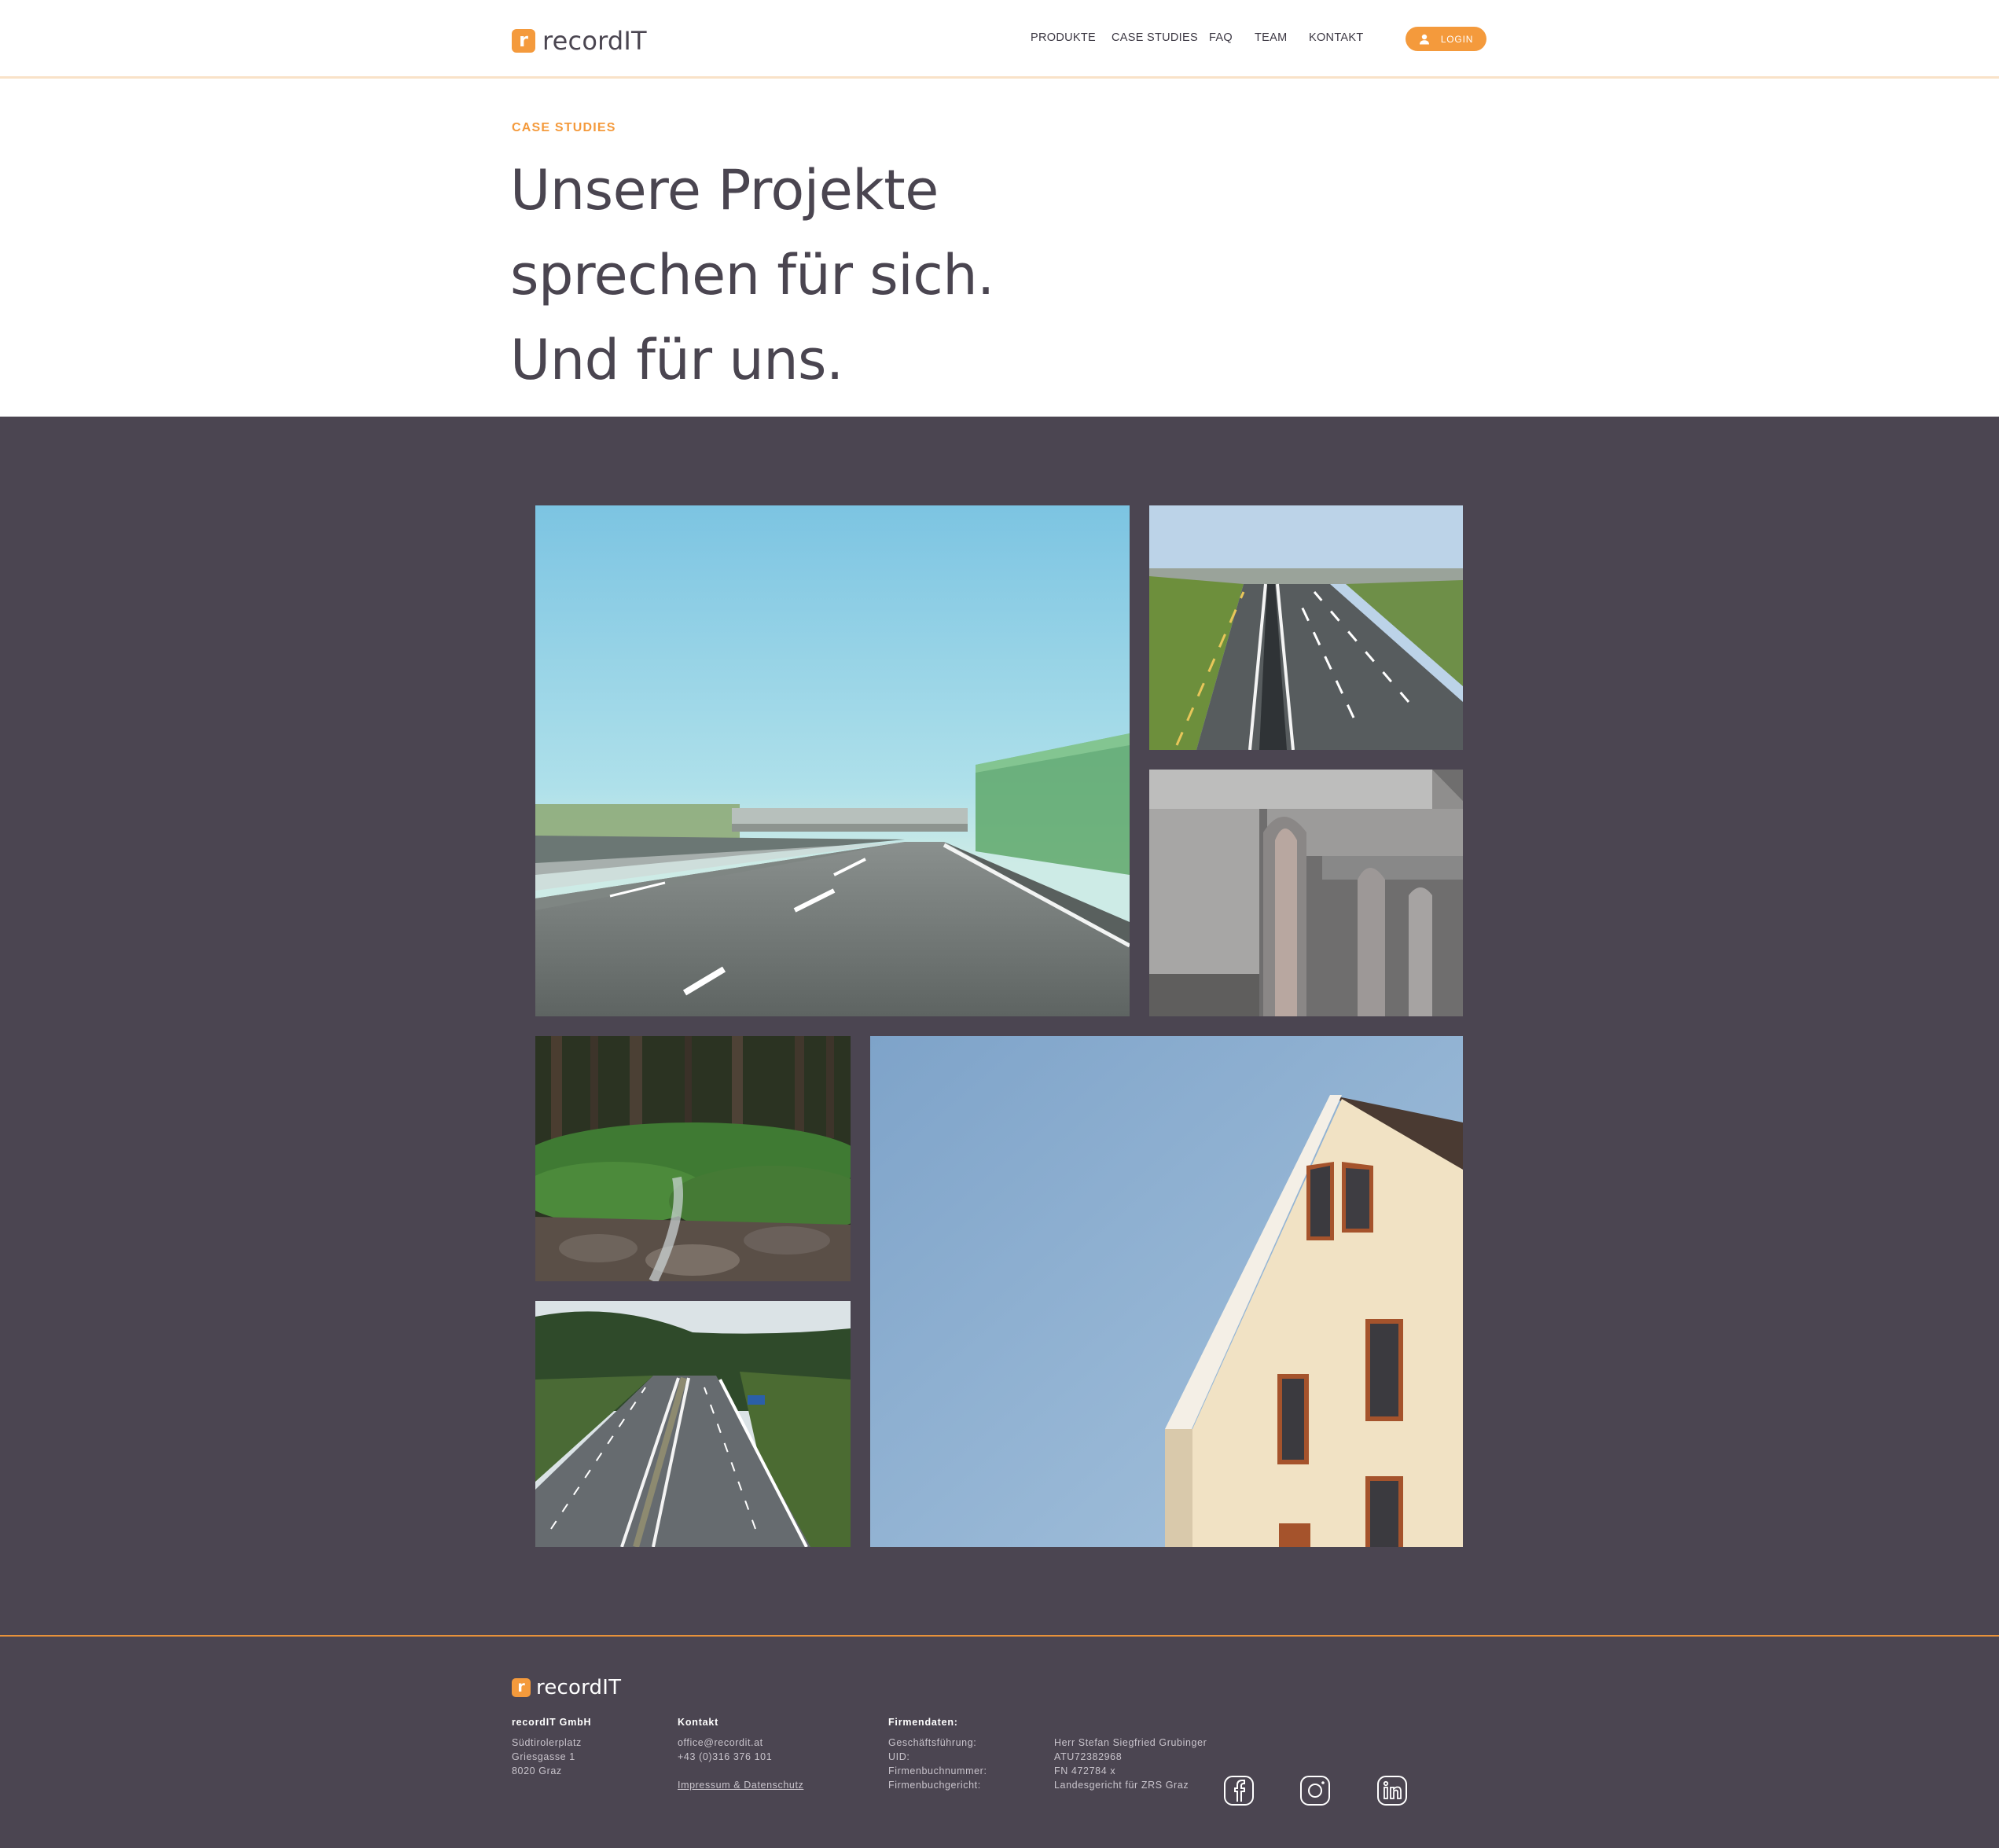 Image resolution: width=1999 pixels, height=1848 pixels. Describe the element at coordinates (1306, 893) in the screenshot. I see `gallery-image-concrete-pillars` at that location.